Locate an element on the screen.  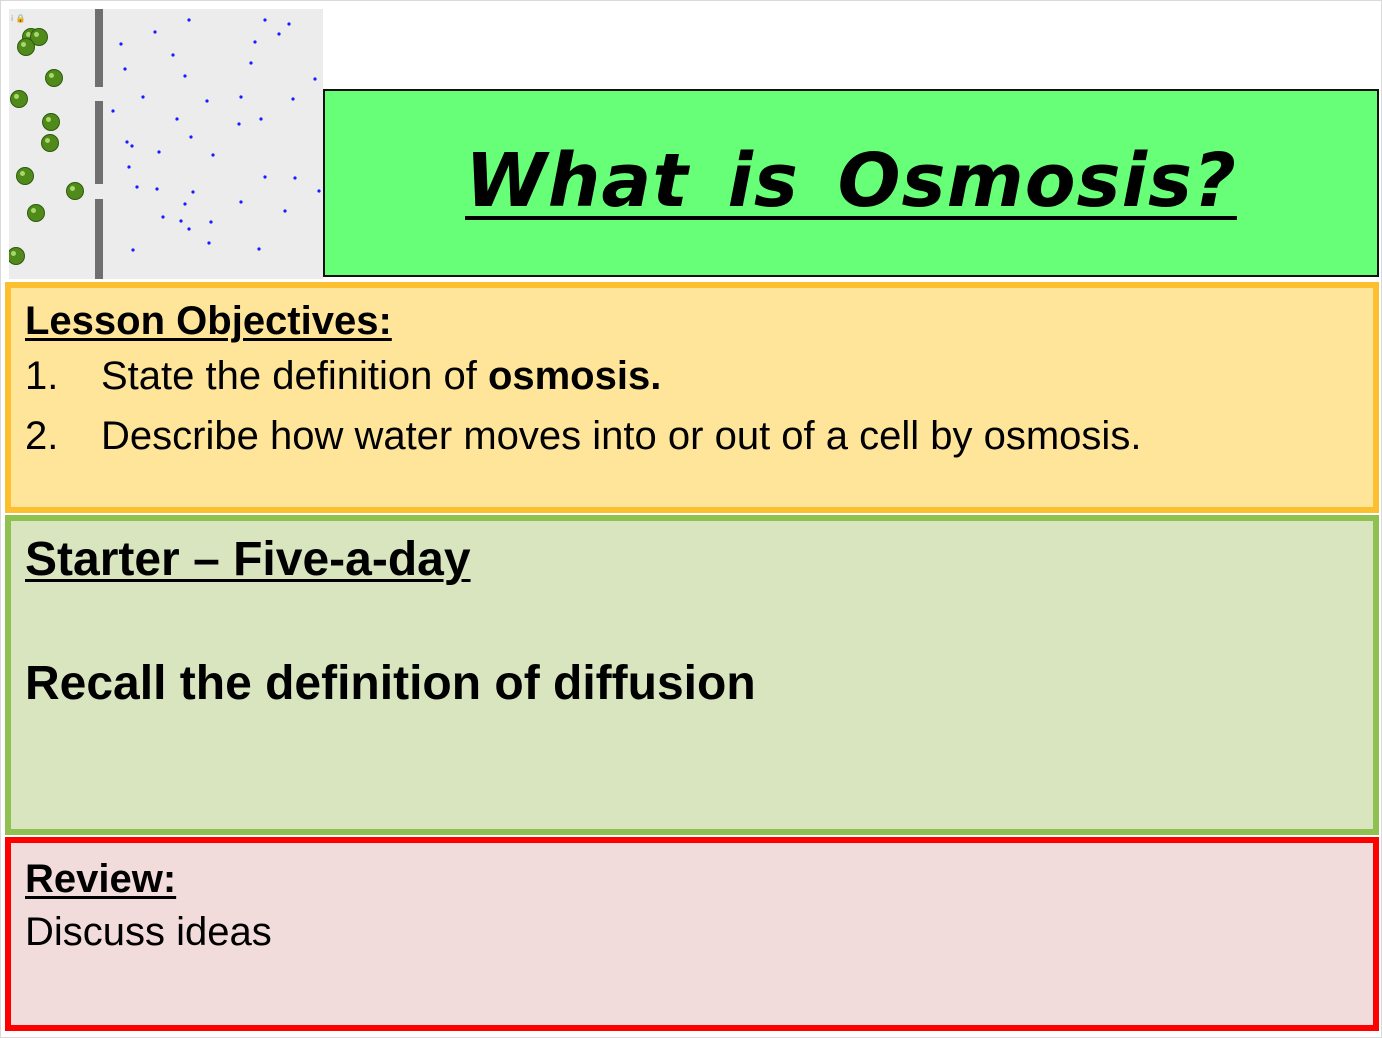
sim-lock-icon: i 🔒 is located at coordinates (18, 18).